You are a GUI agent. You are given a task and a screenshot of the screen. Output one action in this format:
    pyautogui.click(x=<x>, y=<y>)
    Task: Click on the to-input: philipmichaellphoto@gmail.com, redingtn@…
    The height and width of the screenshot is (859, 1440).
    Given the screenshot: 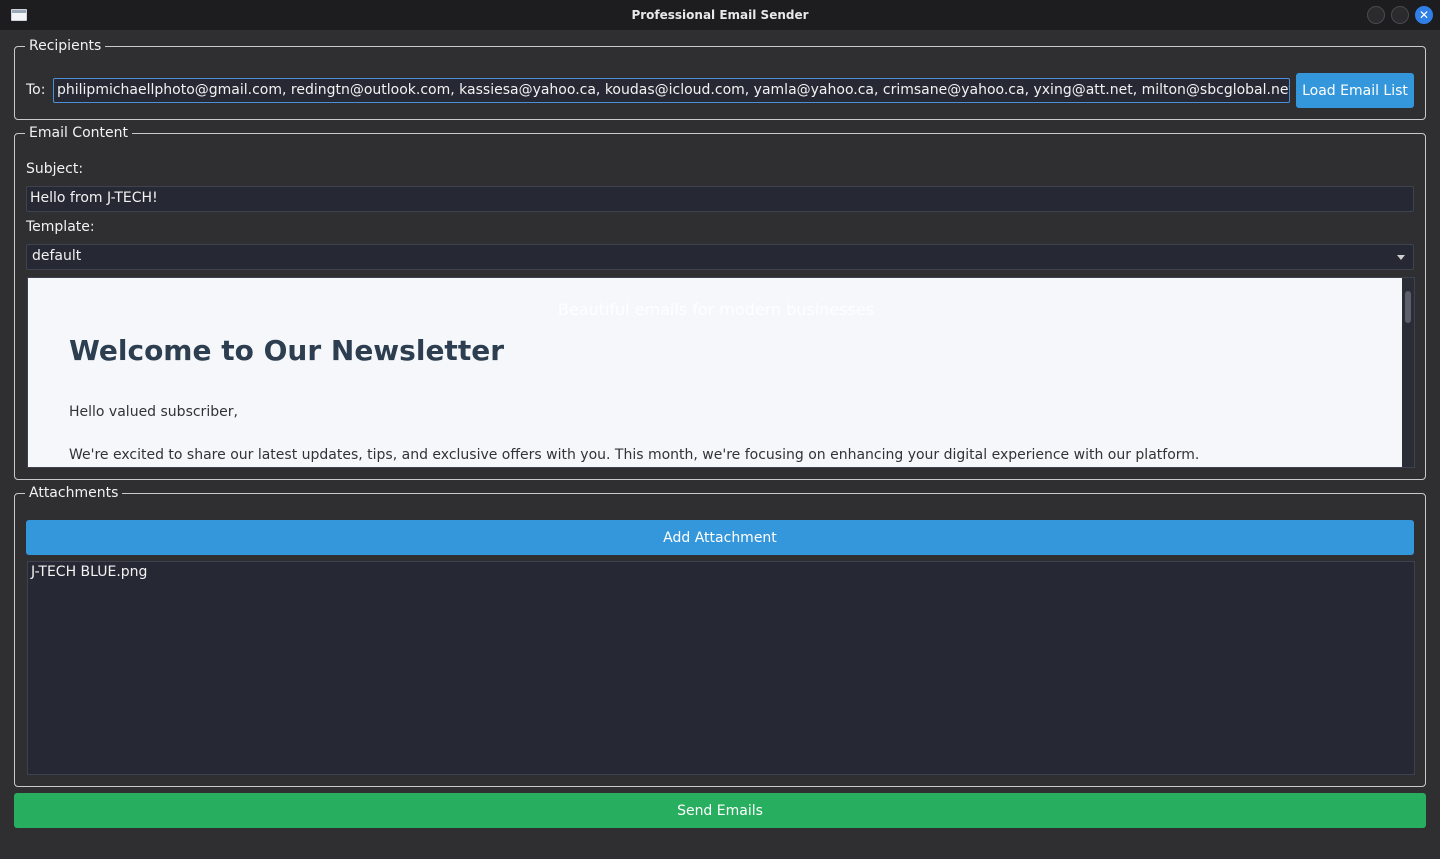 What is the action you would take?
    pyautogui.click(x=671, y=90)
    